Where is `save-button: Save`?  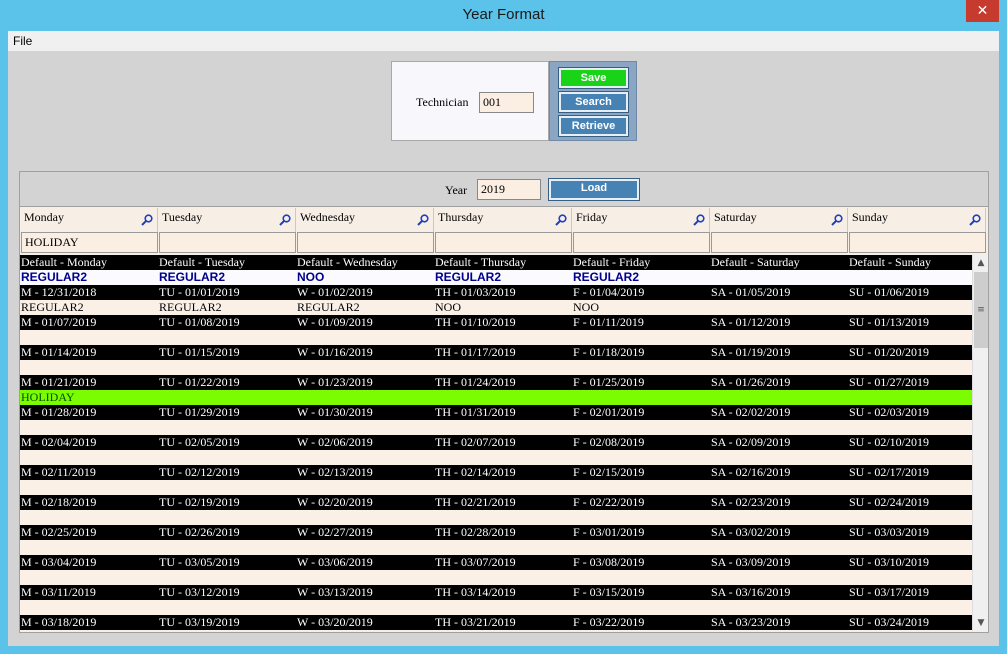 save-button: Save is located at coordinates (593, 78).